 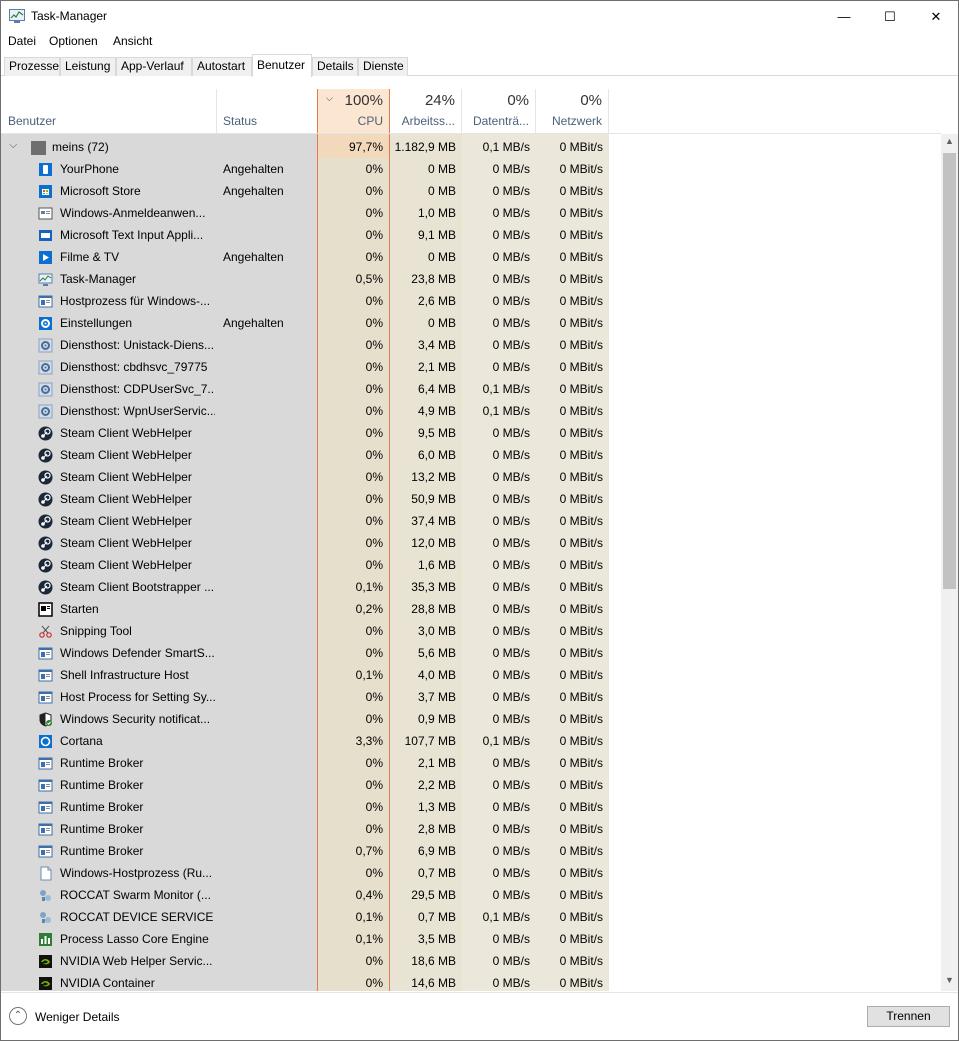 I want to click on process-row: NVIDIA Container 0% 14,6 MB 0 MB/s 0 MBit/s, so click(x=305, y=981).